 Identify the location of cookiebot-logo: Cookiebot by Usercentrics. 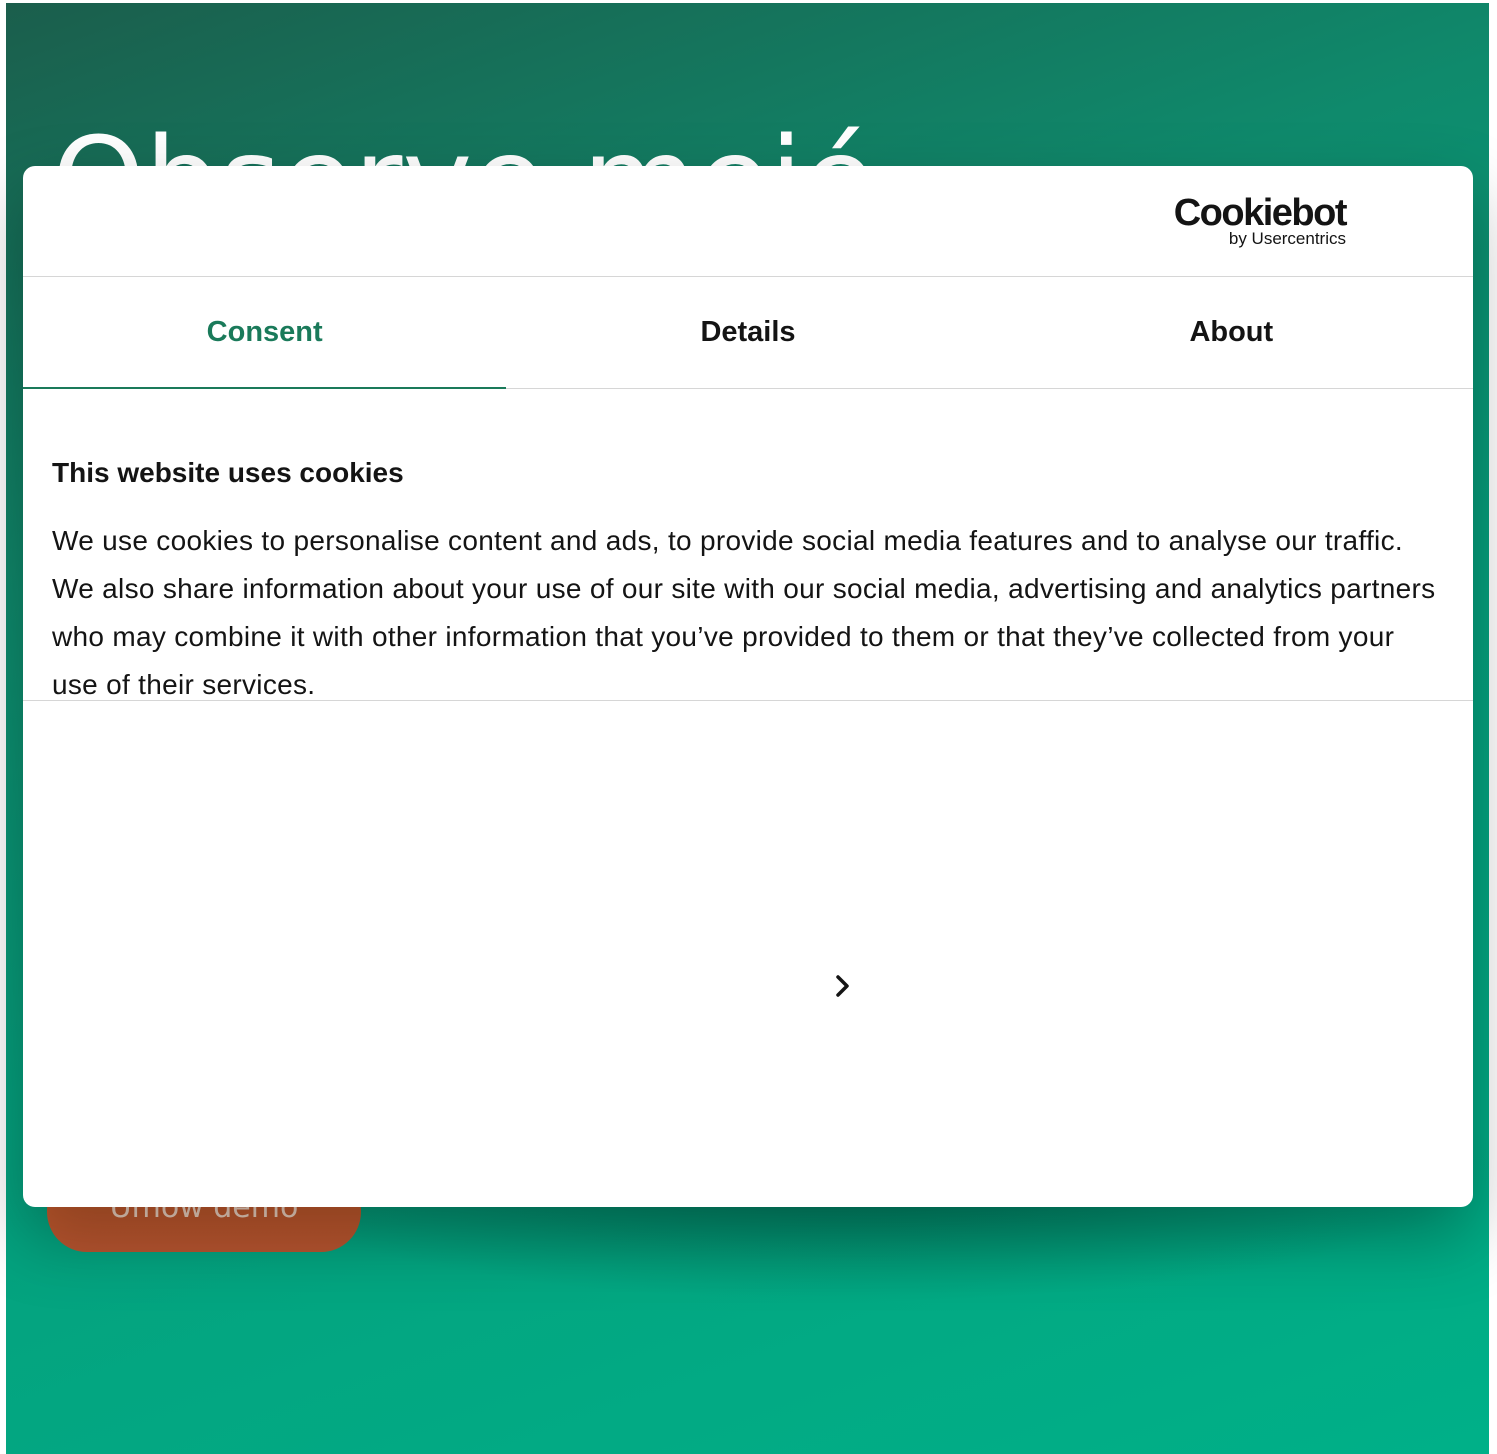
(1257, 220).